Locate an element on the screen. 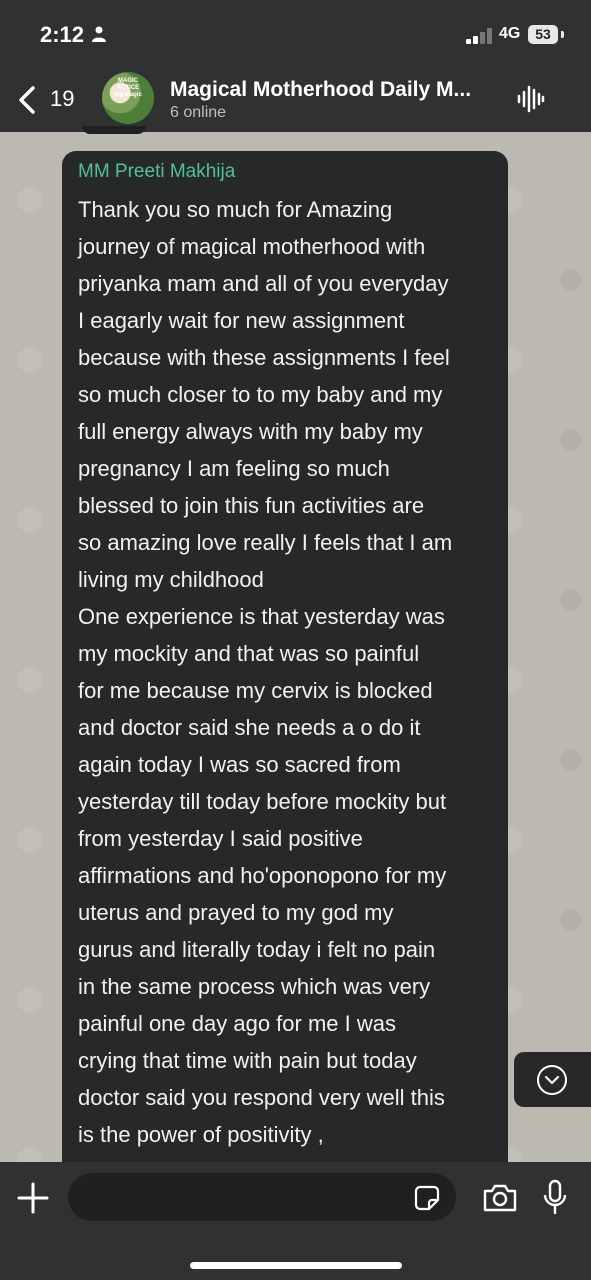 This screenshot has width=591, height=1280. home-indicator is located at coordinates (296, 1265).